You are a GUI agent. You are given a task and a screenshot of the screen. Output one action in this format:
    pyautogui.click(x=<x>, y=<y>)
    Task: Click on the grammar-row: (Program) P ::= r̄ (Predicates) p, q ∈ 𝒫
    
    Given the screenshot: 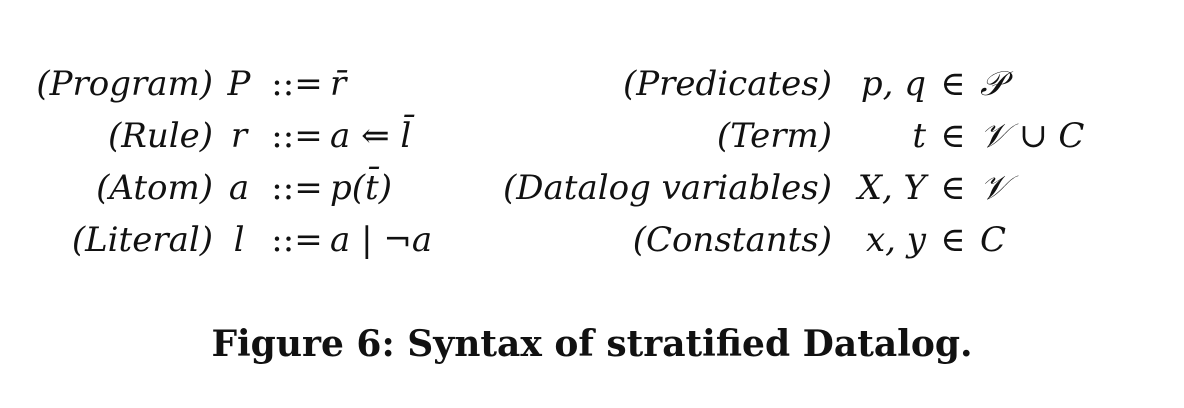 What is the action you would take?
    pyautogui.click(x=592, y=84)
    